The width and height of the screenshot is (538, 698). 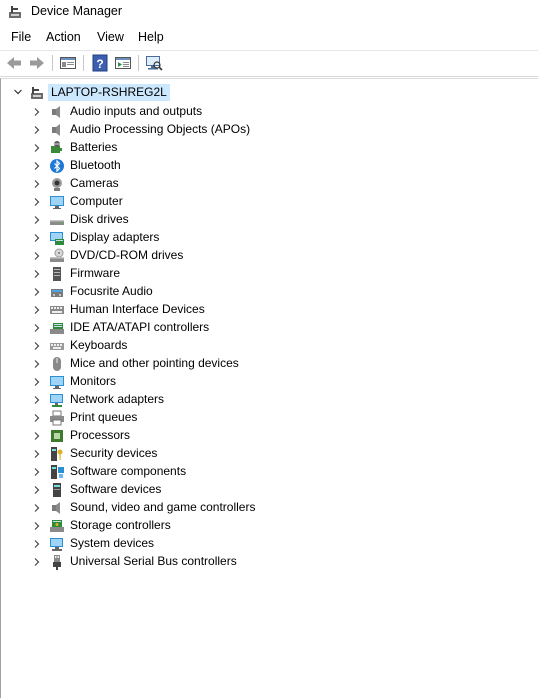 What do you see at coordinates (261, 436) in the screenshot?
I see `category-row: Processors` at bounding box center [261, 436].